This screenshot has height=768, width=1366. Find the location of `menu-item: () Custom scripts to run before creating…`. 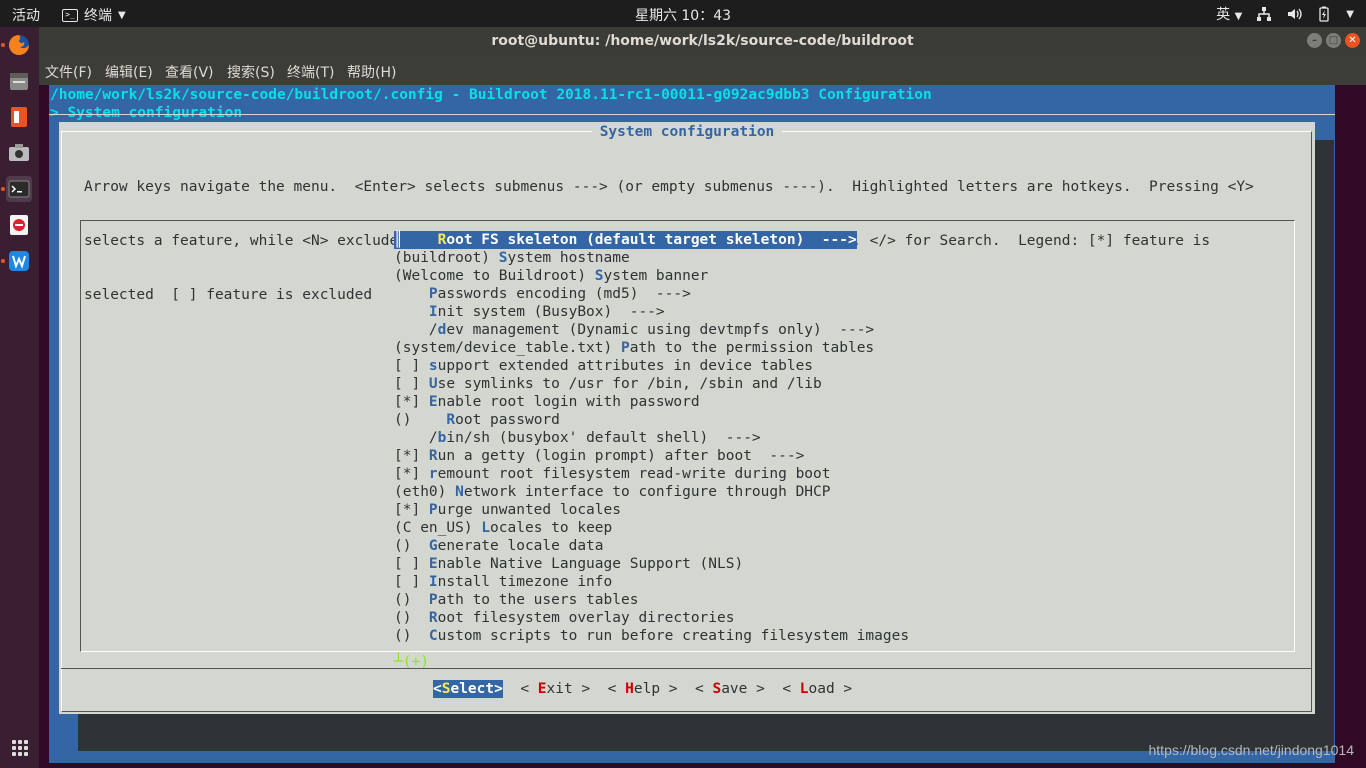

menu-item: () Custom scripts to run before creating… is located at coordinates (651, 636).